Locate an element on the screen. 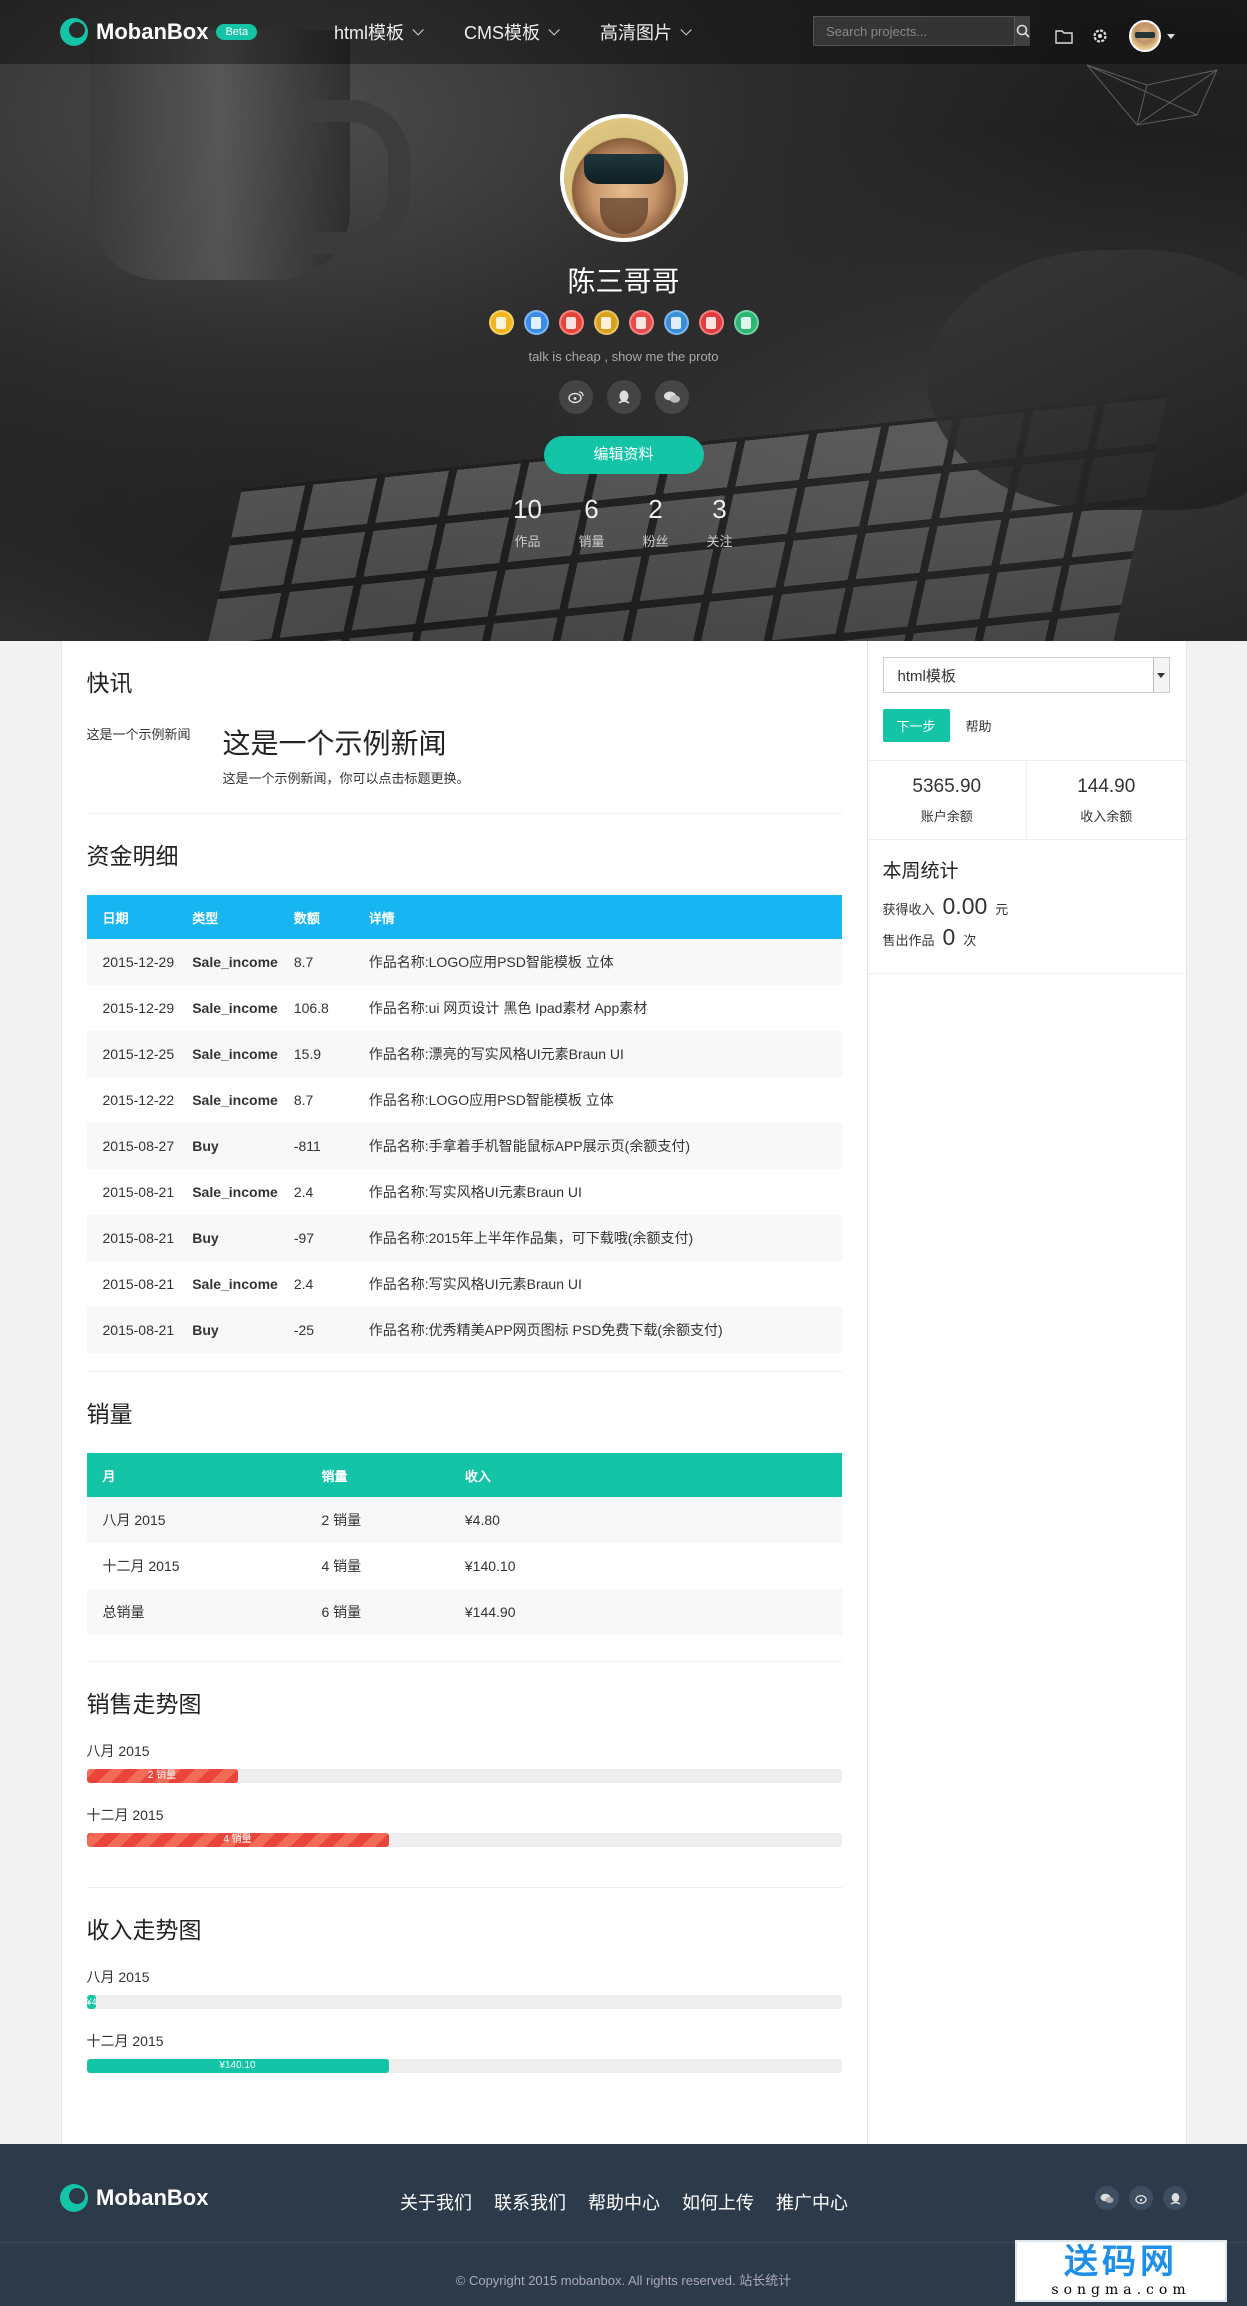 This screenshot has height=2306, width=1247. table-cell: ¥144.90 is located at coordinates (645, 1612).